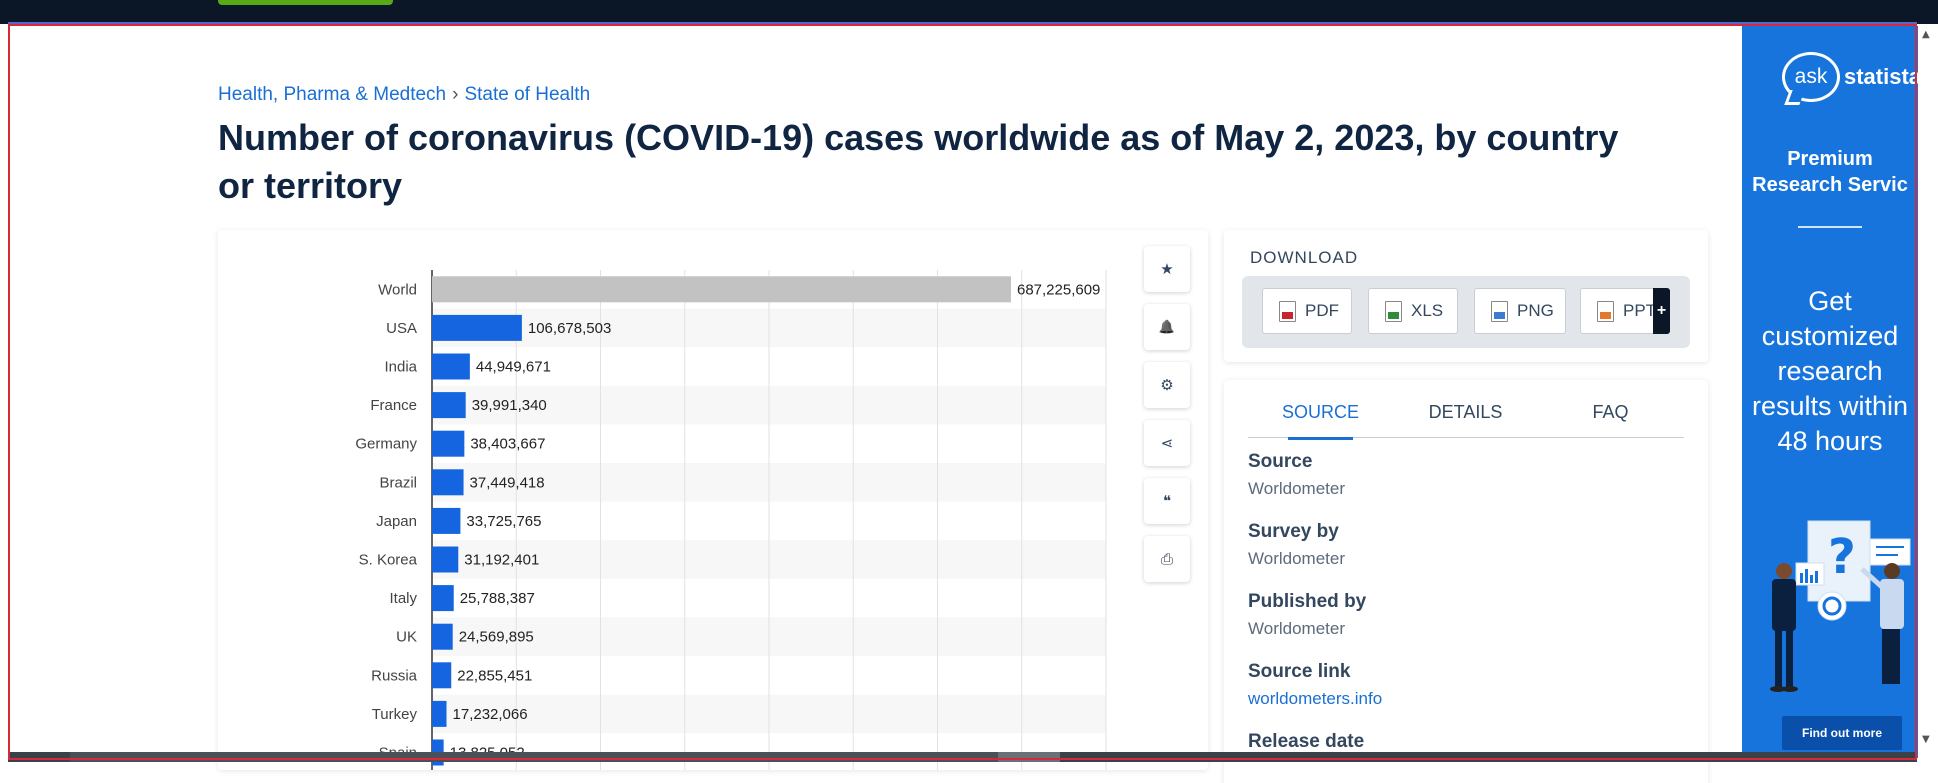 This screenshot has height=783, width=1938. I want to click on bar-brazil, so click(448, 482).